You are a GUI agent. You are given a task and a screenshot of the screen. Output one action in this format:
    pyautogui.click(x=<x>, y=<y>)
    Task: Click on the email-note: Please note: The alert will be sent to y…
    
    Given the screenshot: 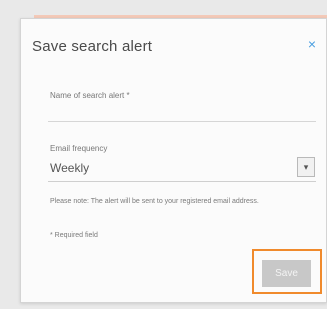 What is the action you would take?
    pyautogui.click(x=154, y=201)
    